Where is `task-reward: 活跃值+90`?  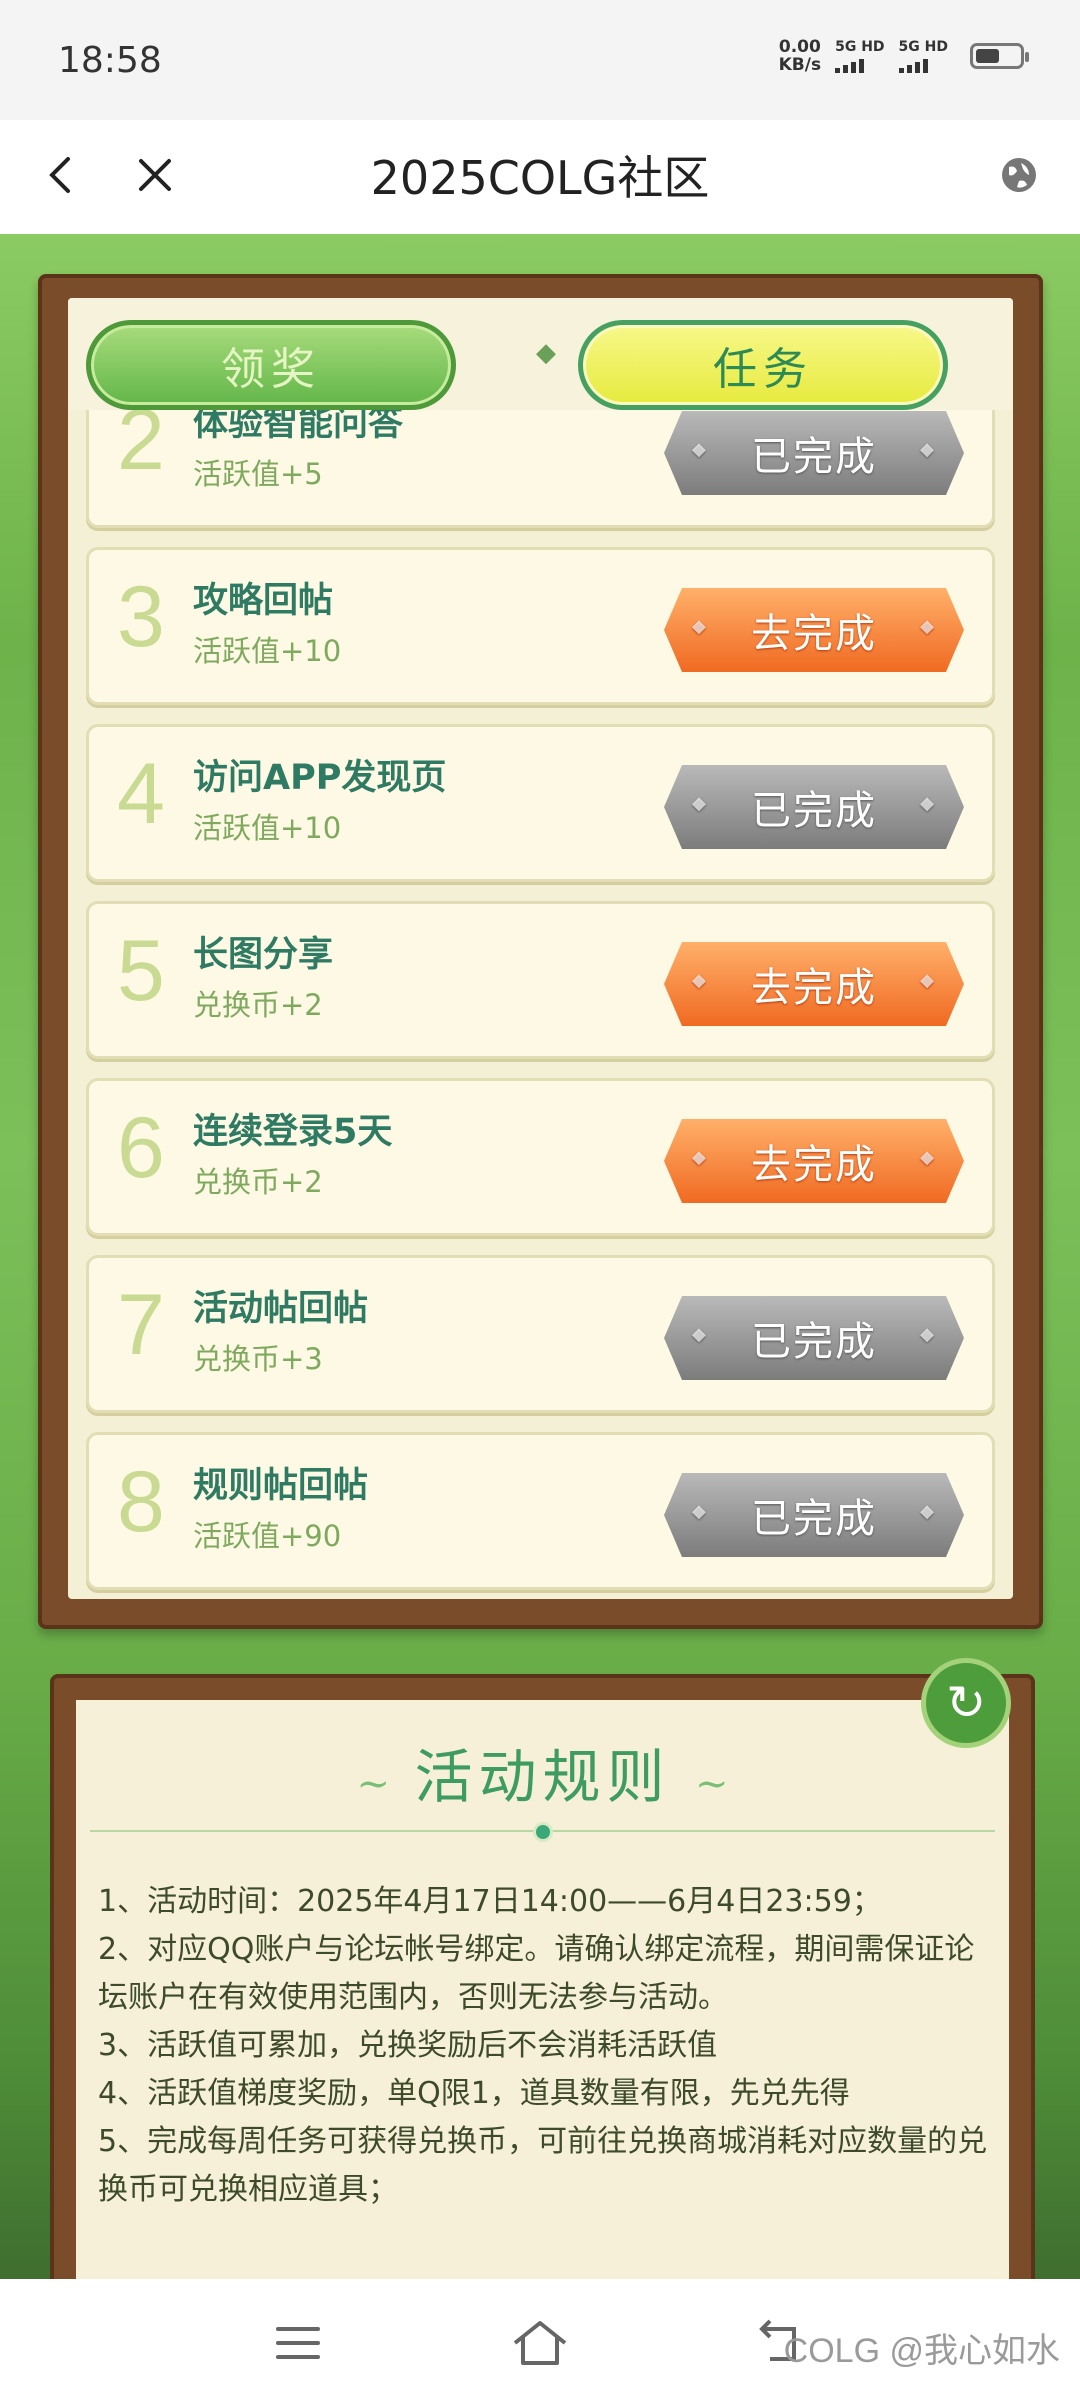 task-reward: 活跃值+90 is located at coordinates (267, 1536).